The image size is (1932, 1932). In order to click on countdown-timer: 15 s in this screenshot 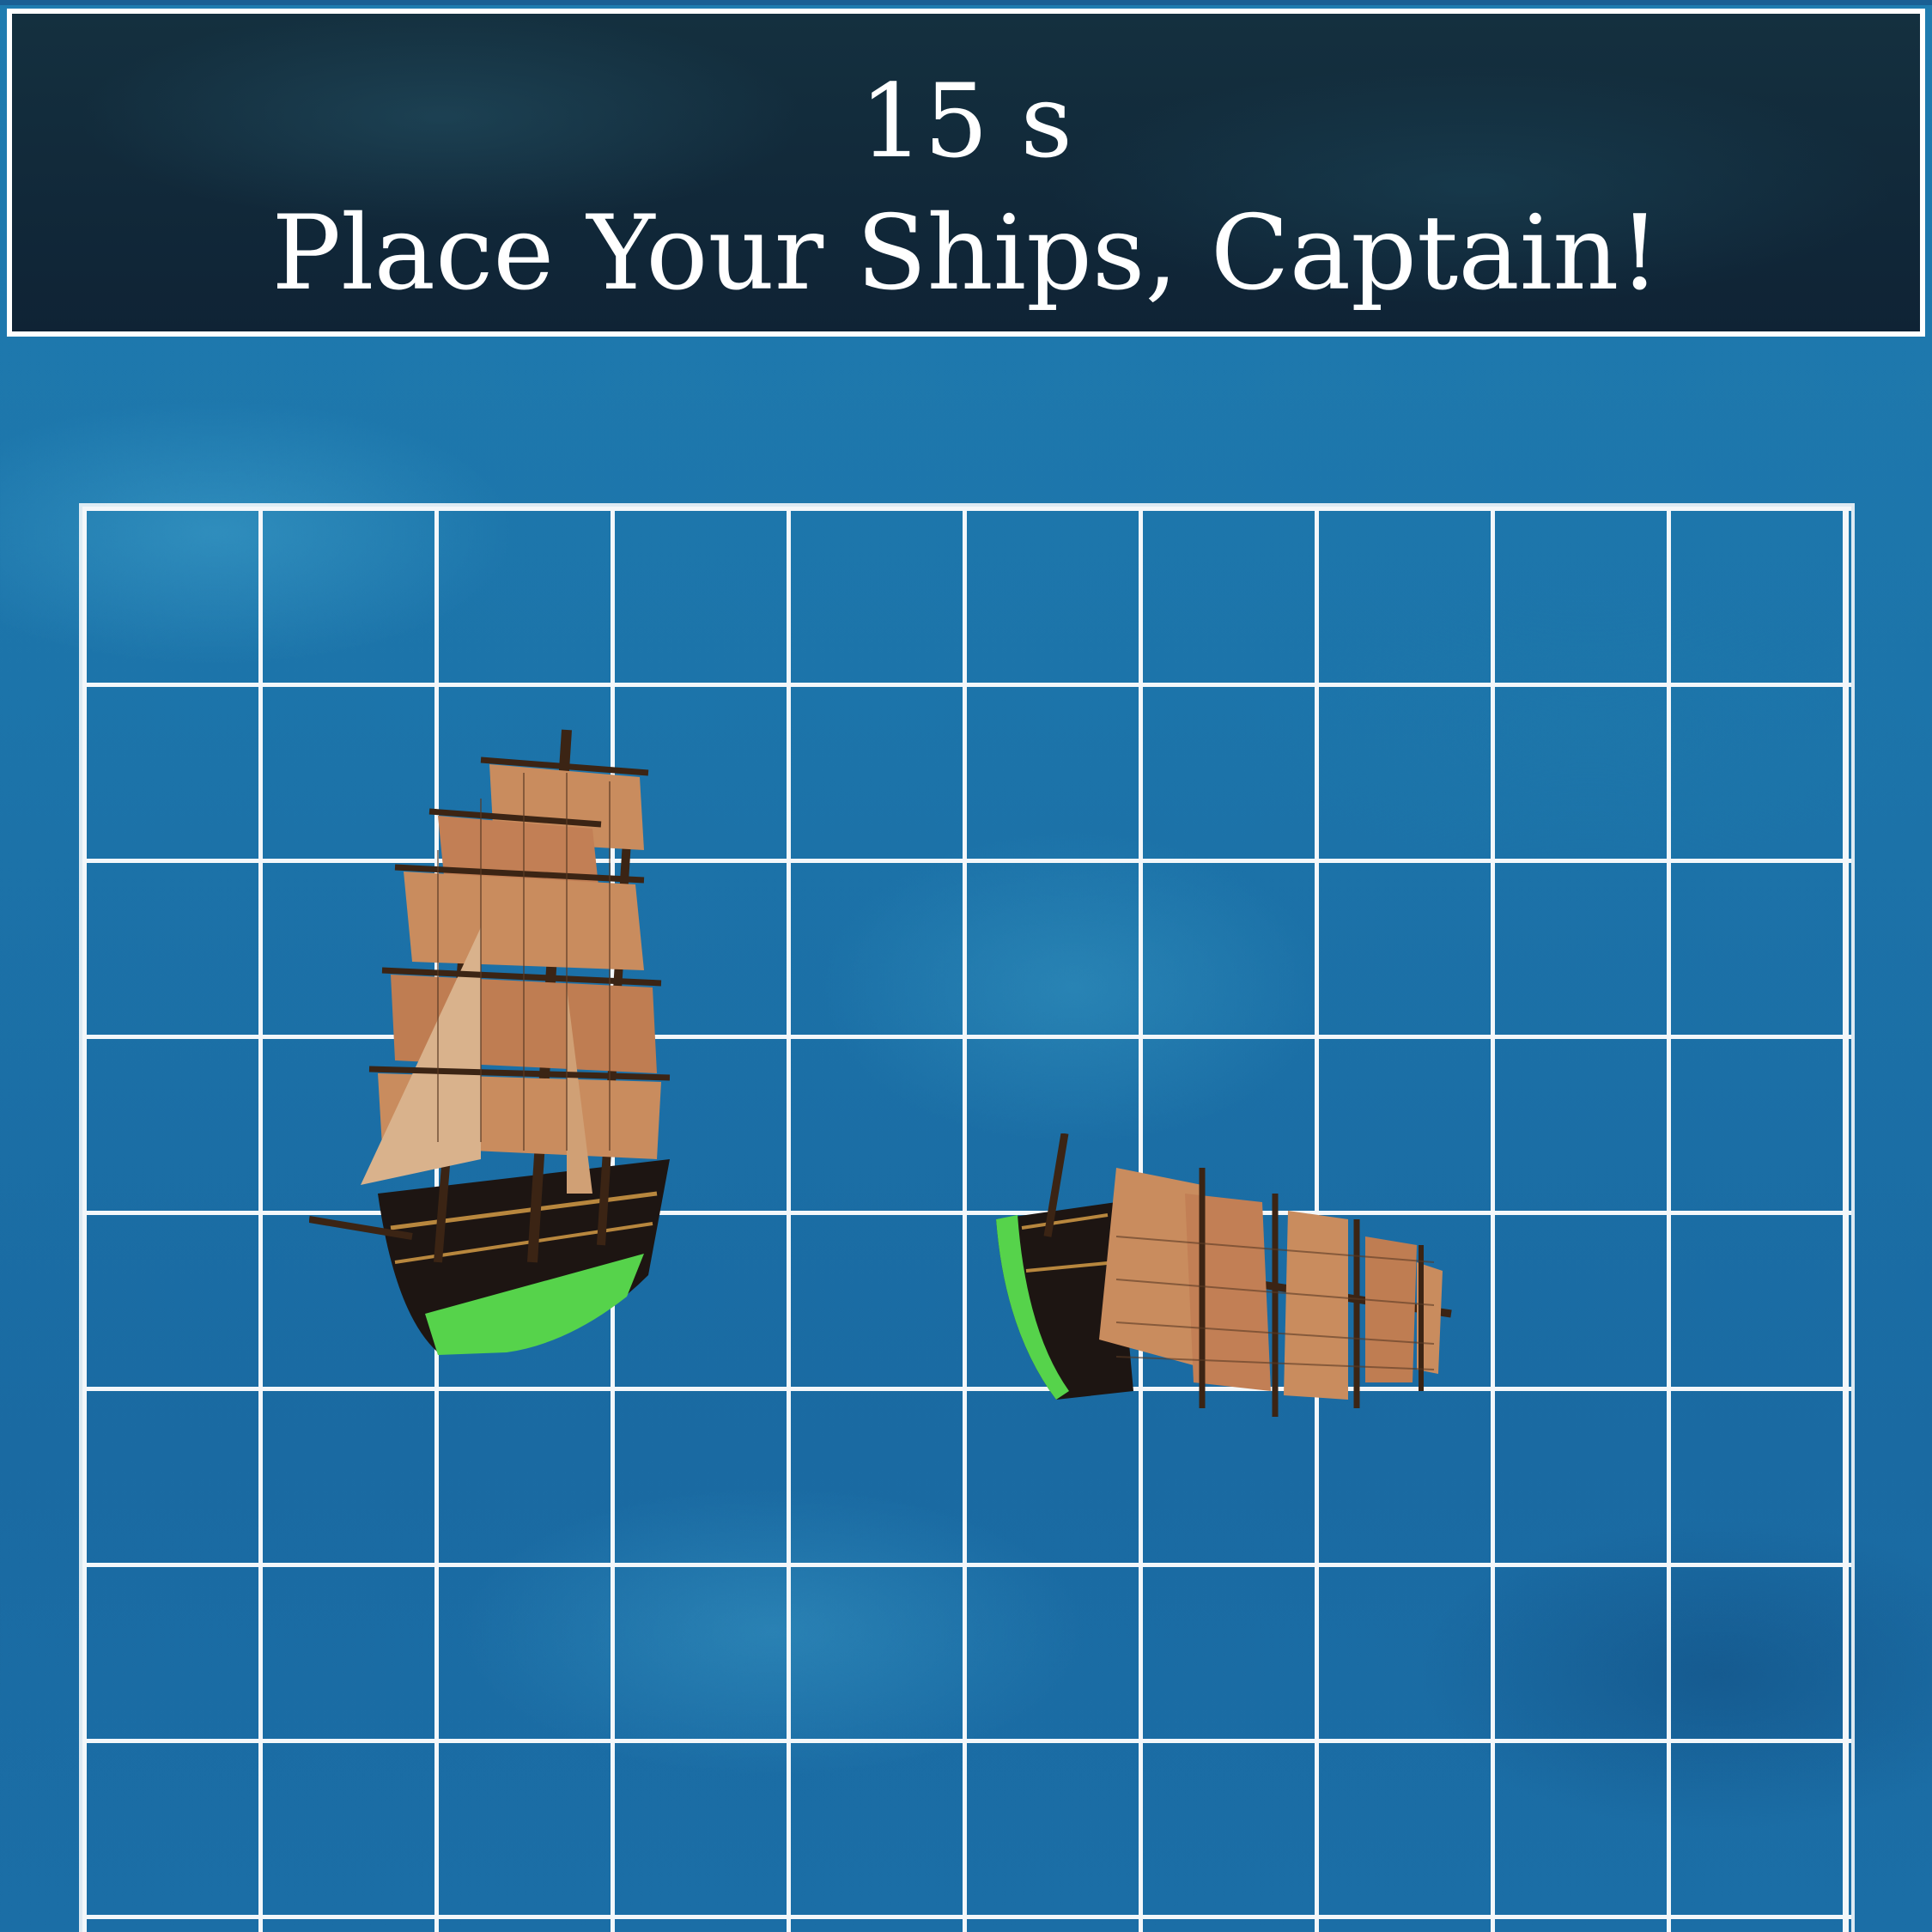, I will do `click(966, 121)`.